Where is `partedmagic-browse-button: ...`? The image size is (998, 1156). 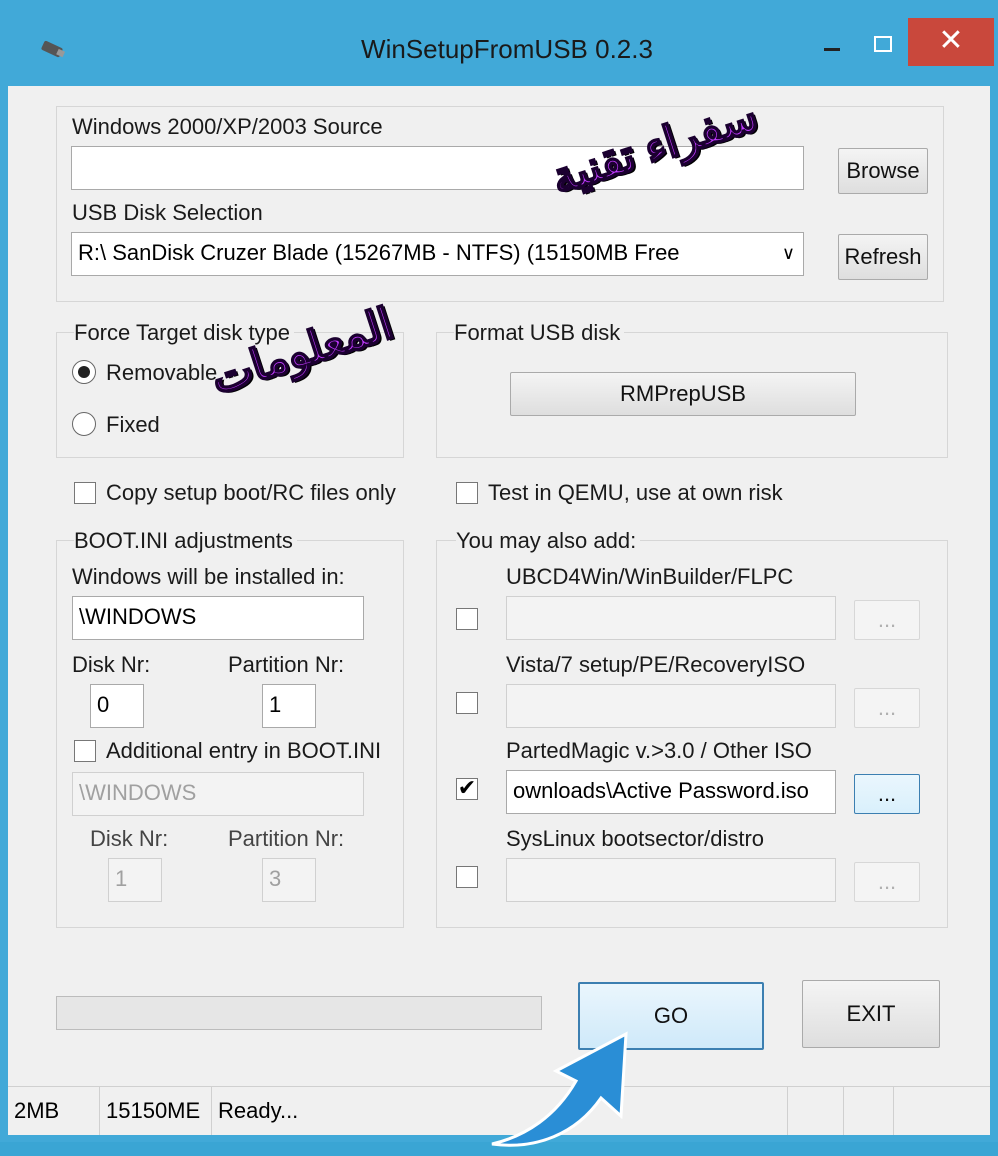
partedmagic-browse-button: ... is located at coordinates (887, 794).